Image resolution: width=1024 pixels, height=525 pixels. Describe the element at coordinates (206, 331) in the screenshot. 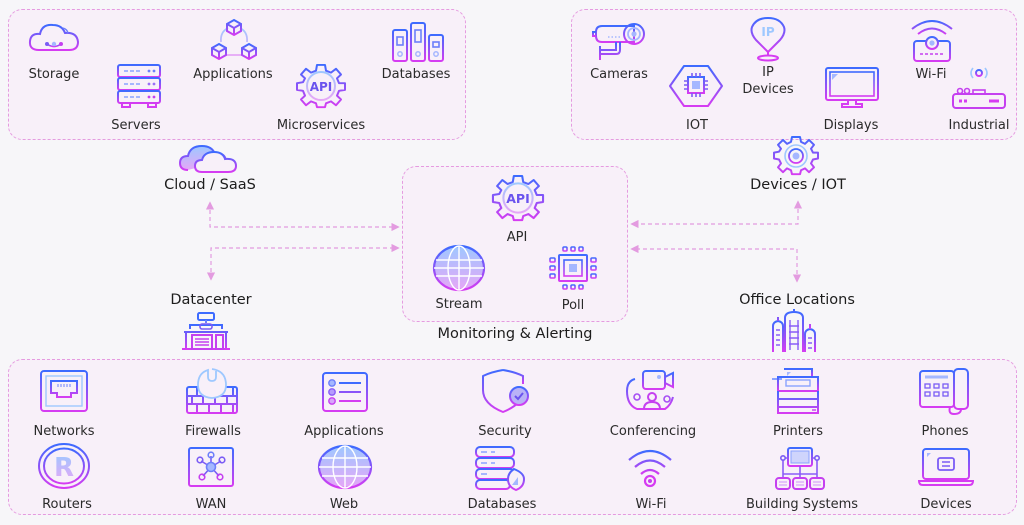

I see `datacenter-building-icon` at that location.